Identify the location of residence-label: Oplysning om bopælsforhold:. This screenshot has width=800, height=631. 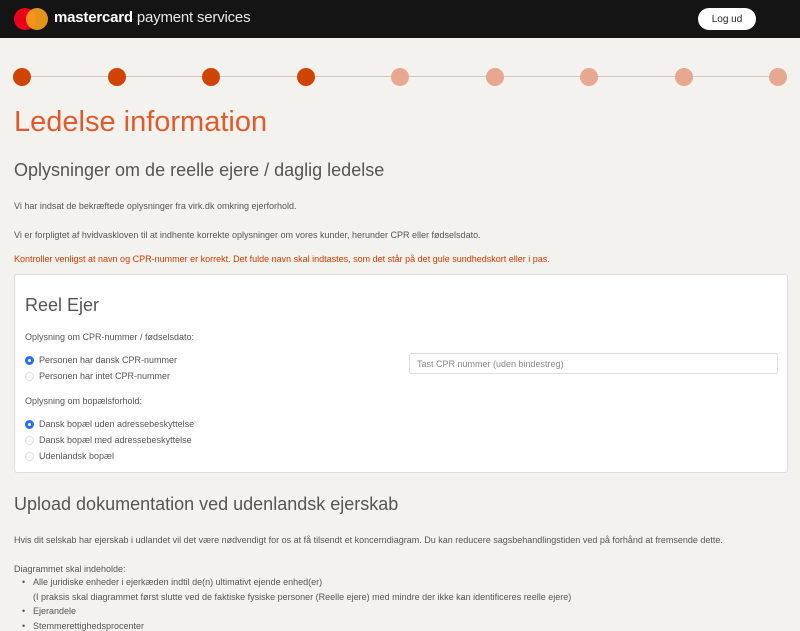
(84, 401).